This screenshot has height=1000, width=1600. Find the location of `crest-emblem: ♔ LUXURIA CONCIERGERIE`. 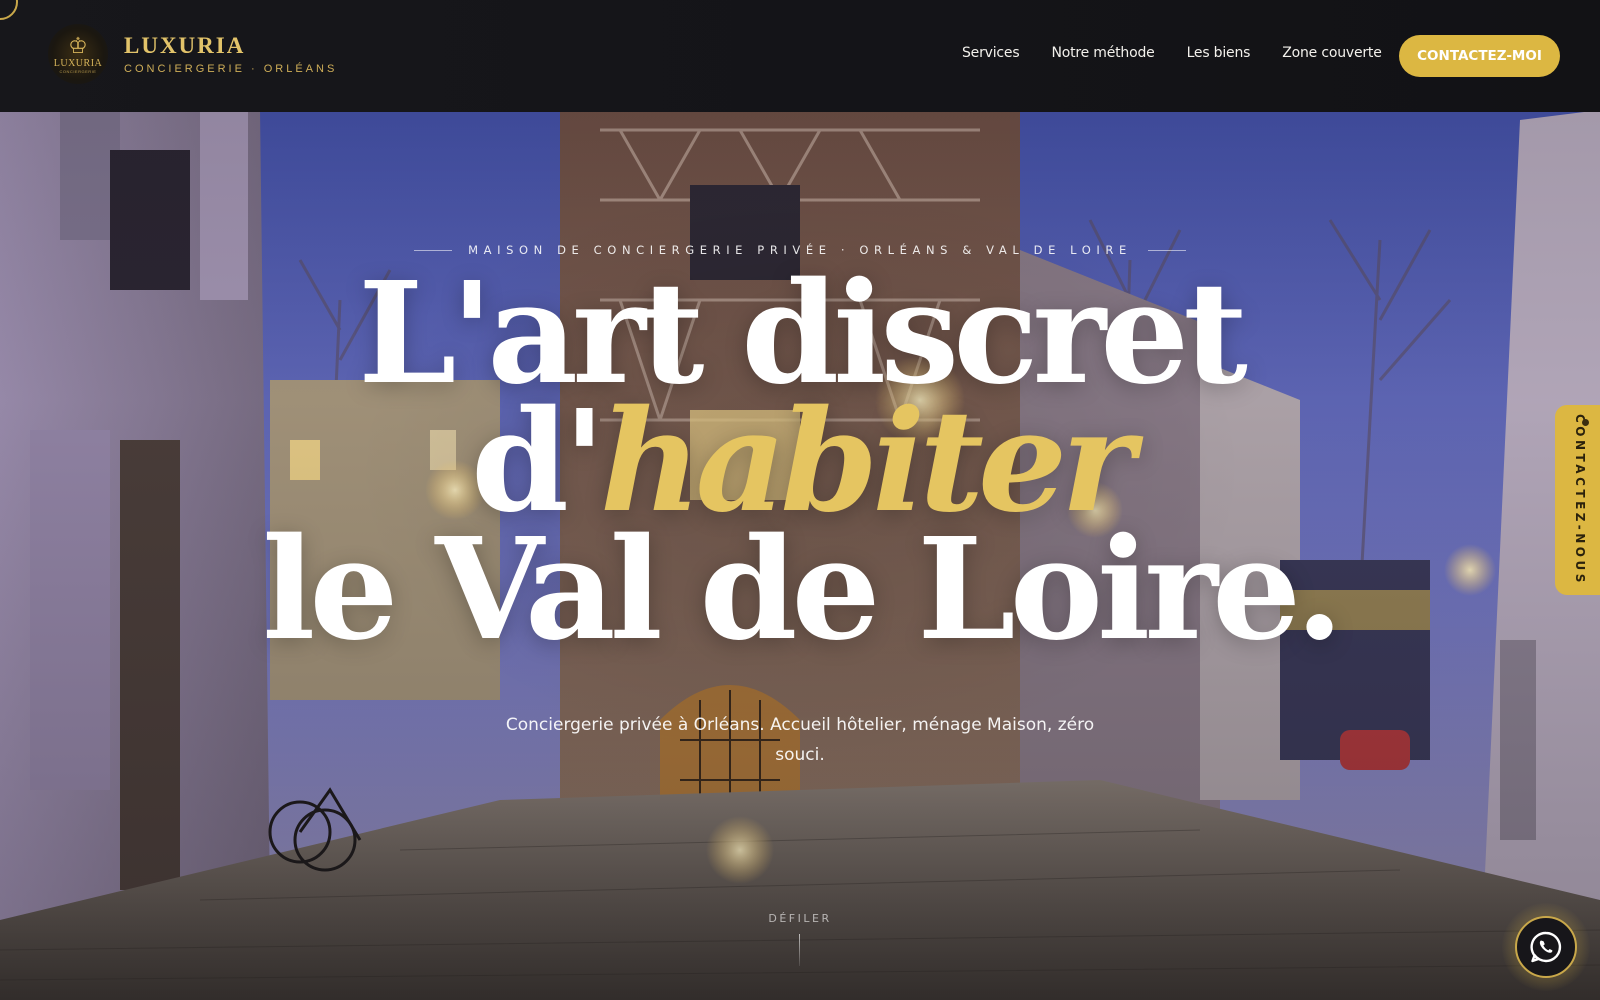

crest-emblem: ♔ LUXURIA CONCIERGERIE is located at coordinates (78, 54).